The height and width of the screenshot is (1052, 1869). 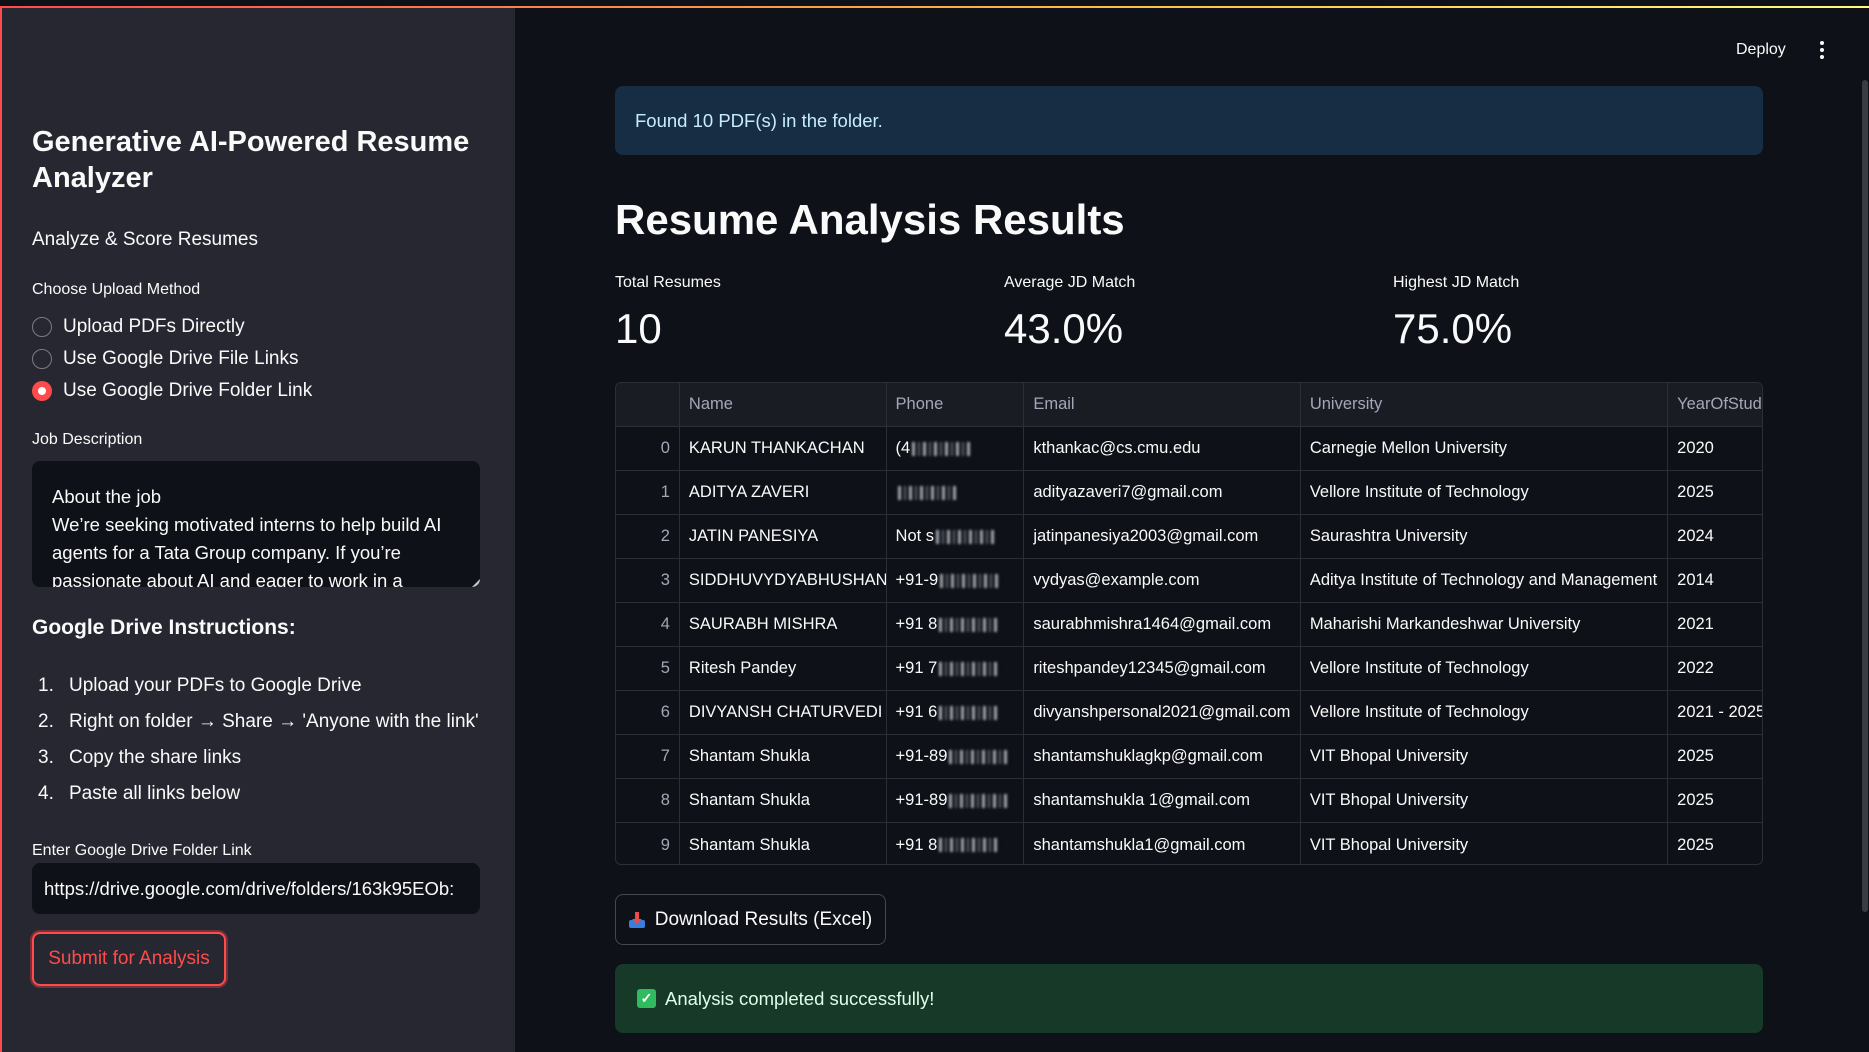 I want to click on cell-phone: +91 7, so click(x=956, y=668).